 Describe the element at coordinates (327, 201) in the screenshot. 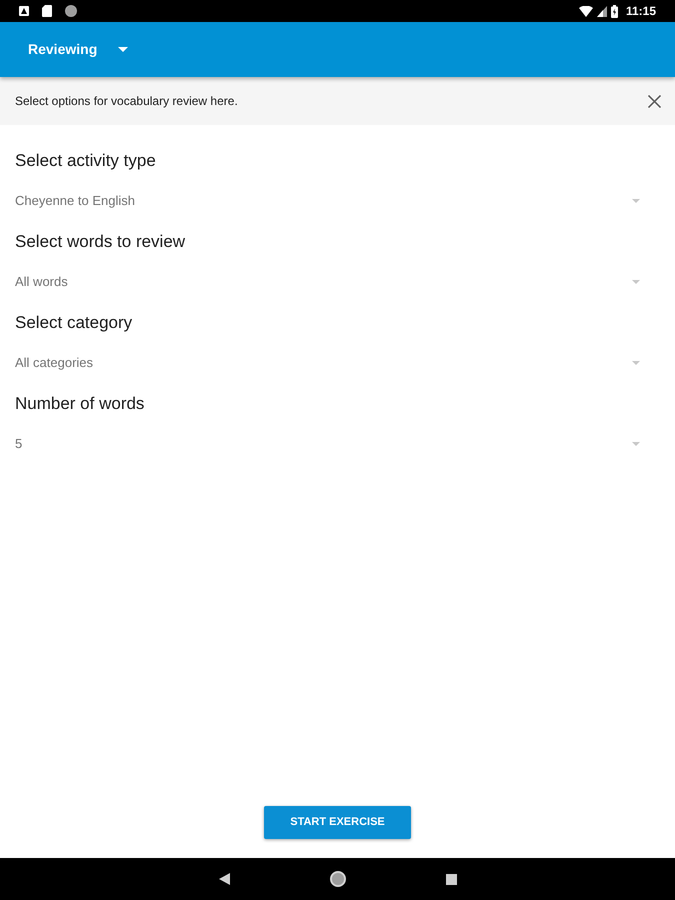

I see `select-dropdown: Cheyenne to English` at that location.